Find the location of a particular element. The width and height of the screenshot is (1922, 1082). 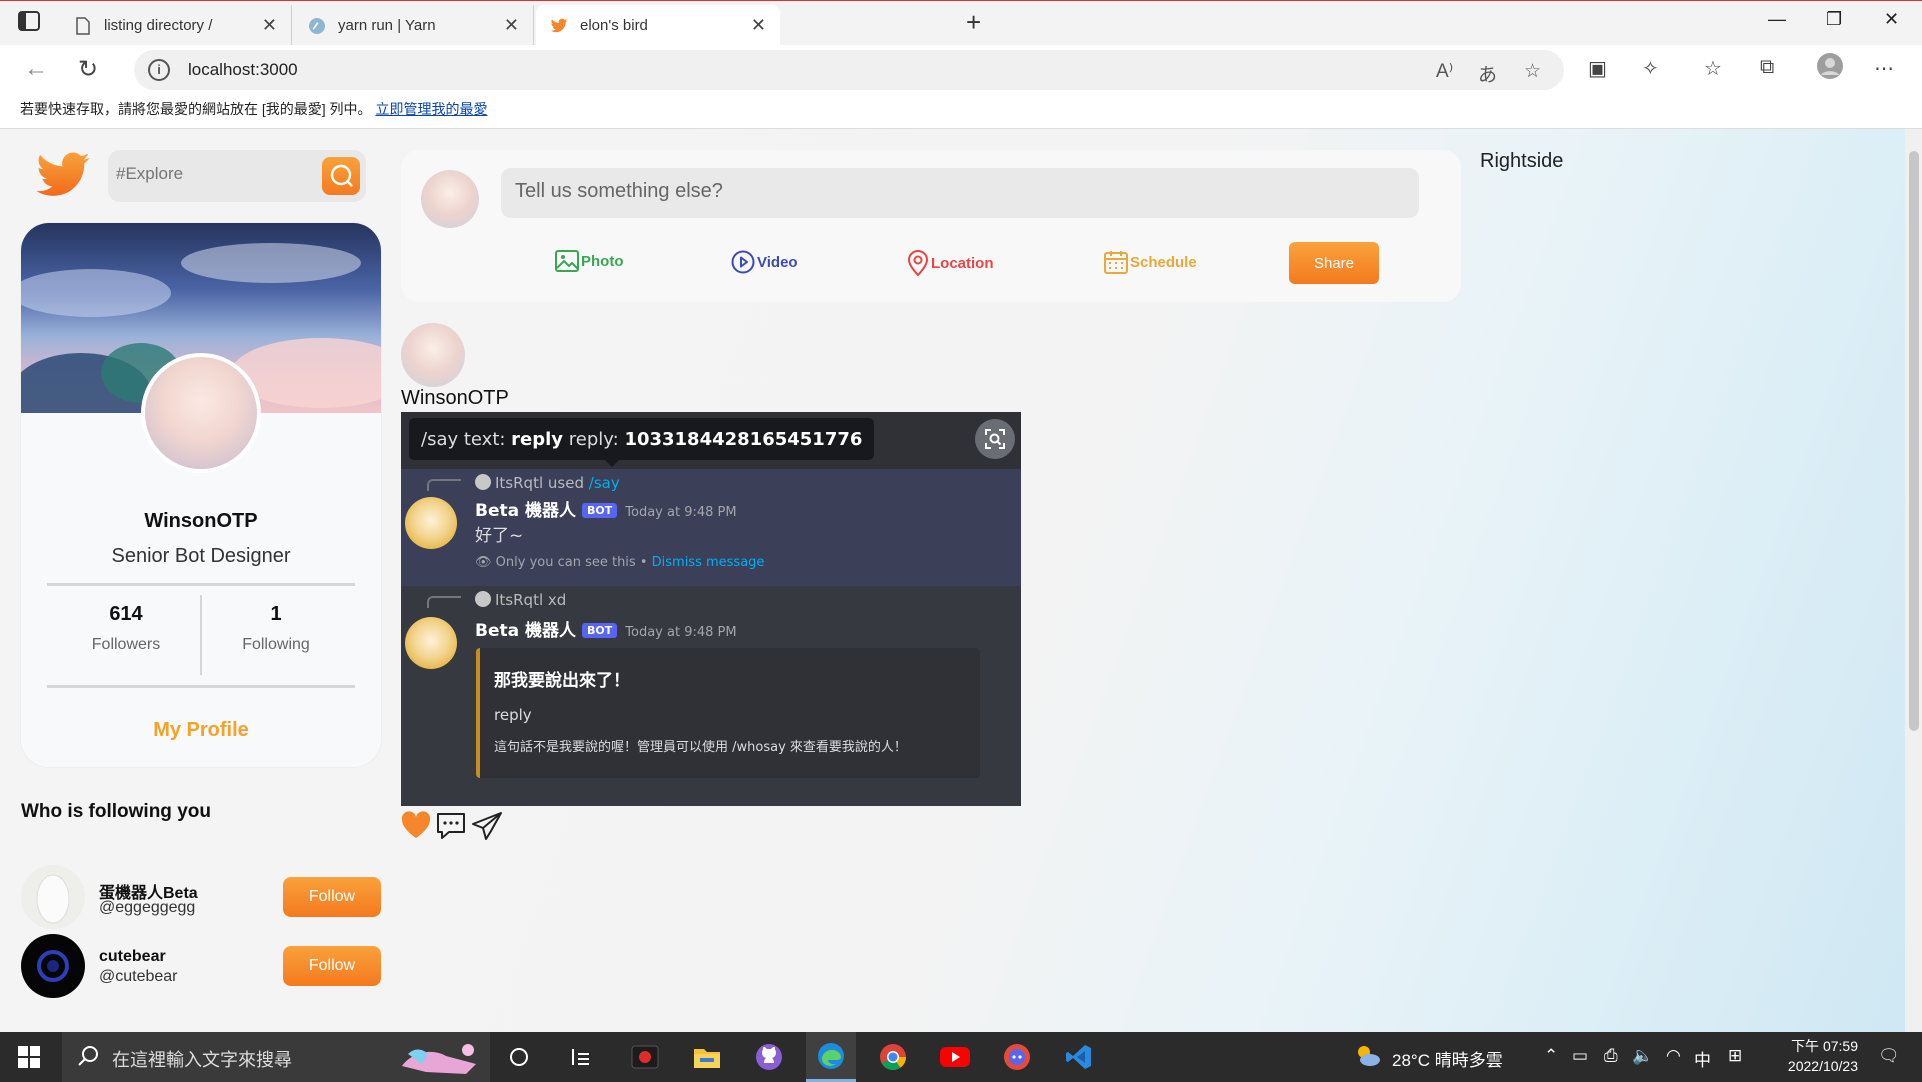

twitter-logo-icon is located at coordinates (63, 176).